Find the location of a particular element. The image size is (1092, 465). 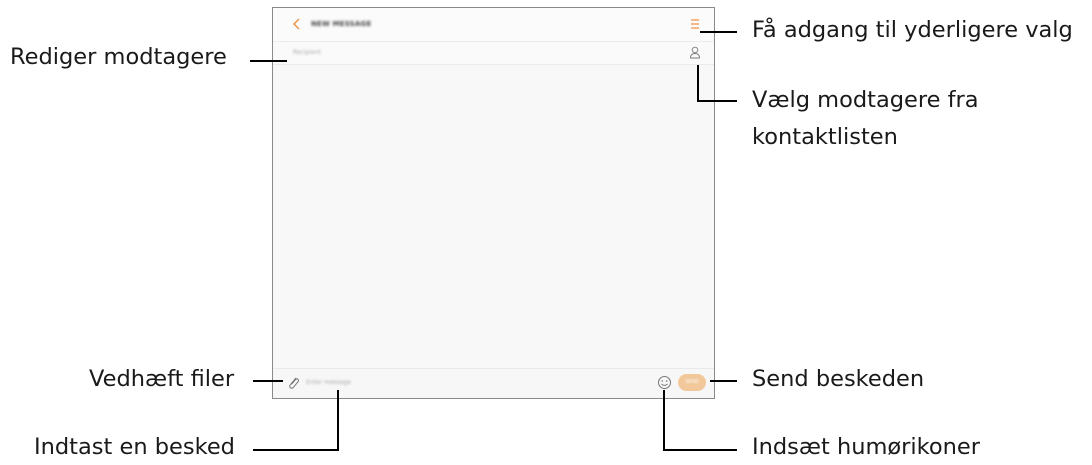

callout-enter-message: Indtast en besked is located at coordinates (134, 447).